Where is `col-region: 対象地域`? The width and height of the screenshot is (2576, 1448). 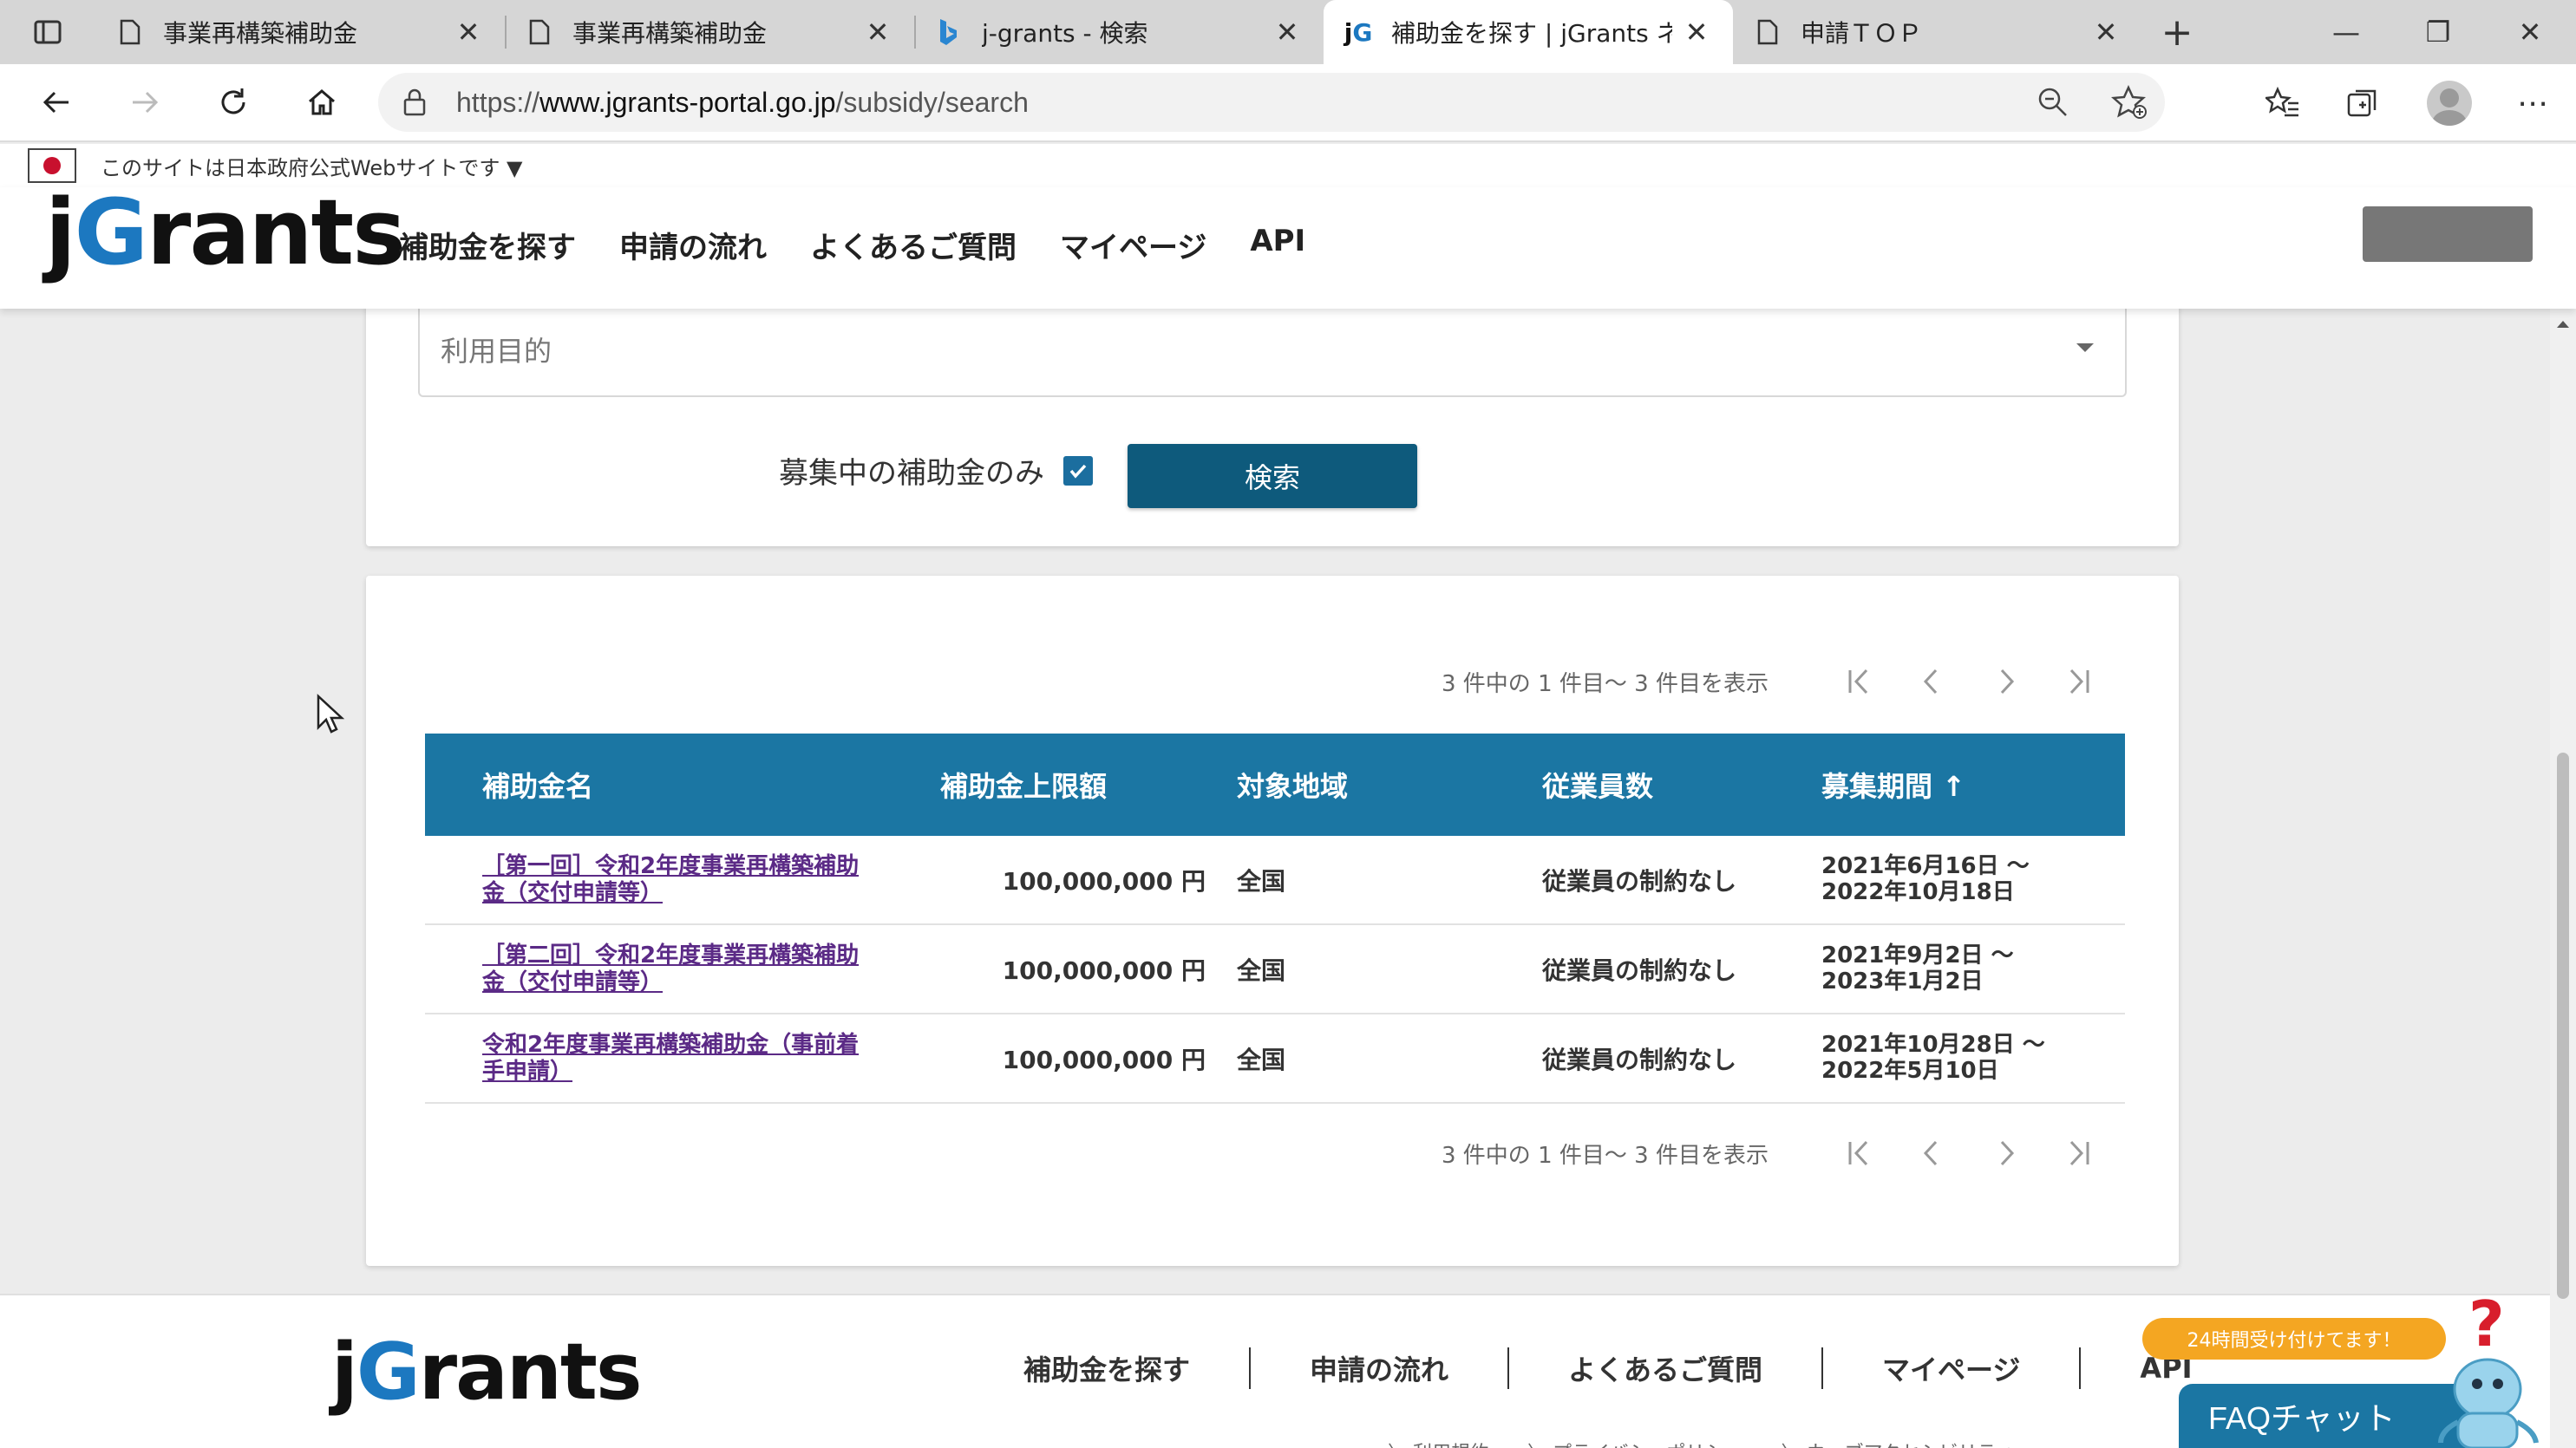
col-region: 対象地域 is located at coordinates (1386, 785).